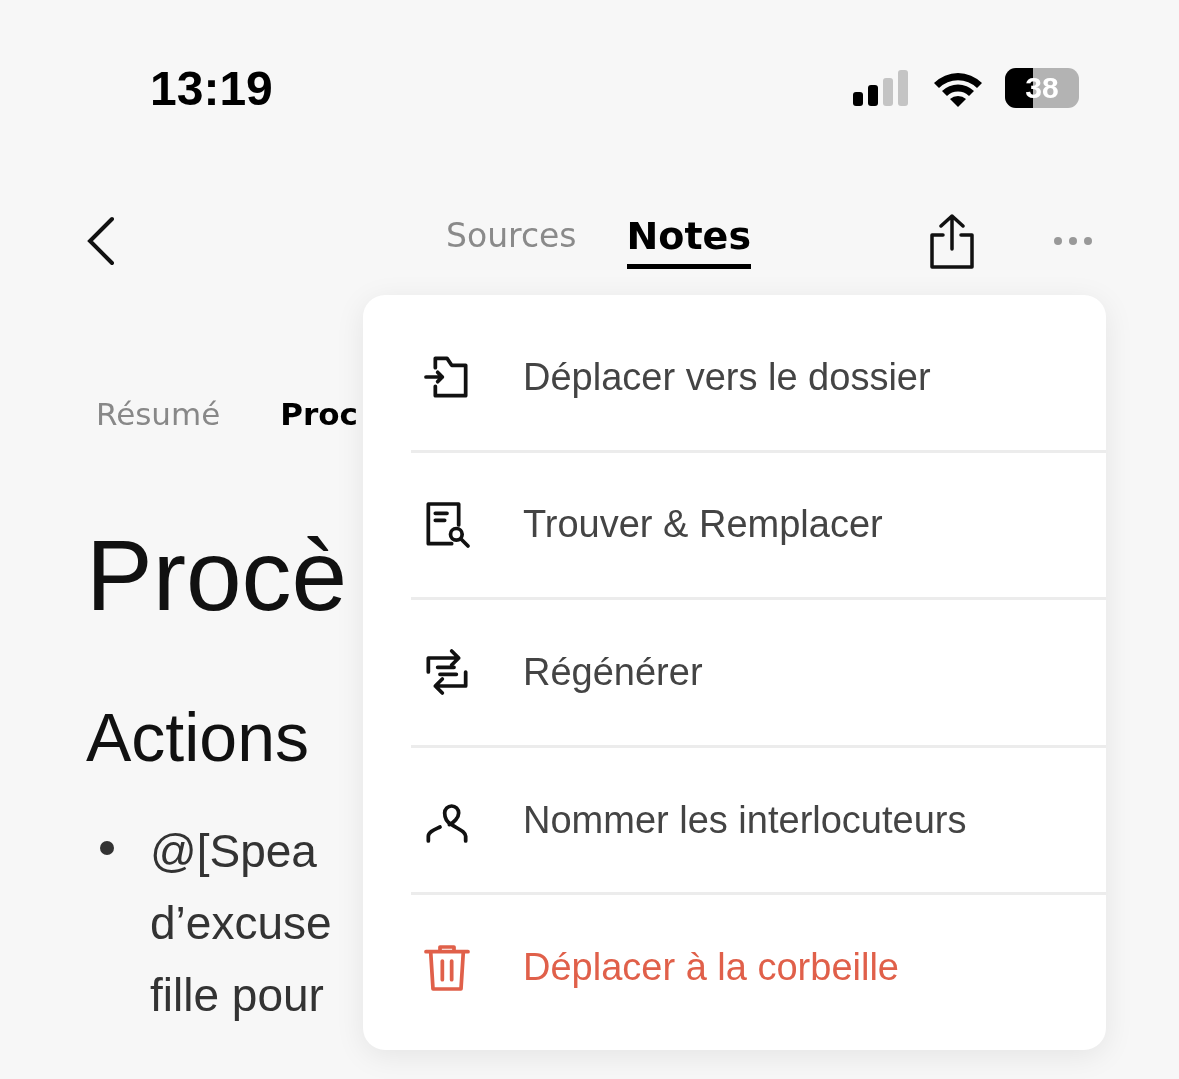 The width and height of the screenshot is (1179, 1079). What do you see at coordinates (211, 88) in the screenshot?
I see `status-time: 13:19` at bounding box center [211, 88].